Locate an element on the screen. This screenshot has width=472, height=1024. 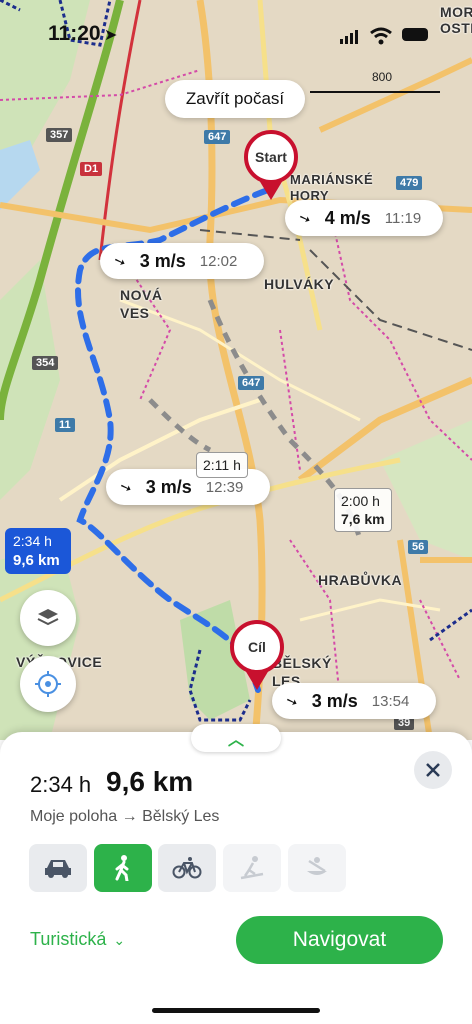
wind-chip: ➘ 3 m/s 12:02 is located at coordinates (182, 261).